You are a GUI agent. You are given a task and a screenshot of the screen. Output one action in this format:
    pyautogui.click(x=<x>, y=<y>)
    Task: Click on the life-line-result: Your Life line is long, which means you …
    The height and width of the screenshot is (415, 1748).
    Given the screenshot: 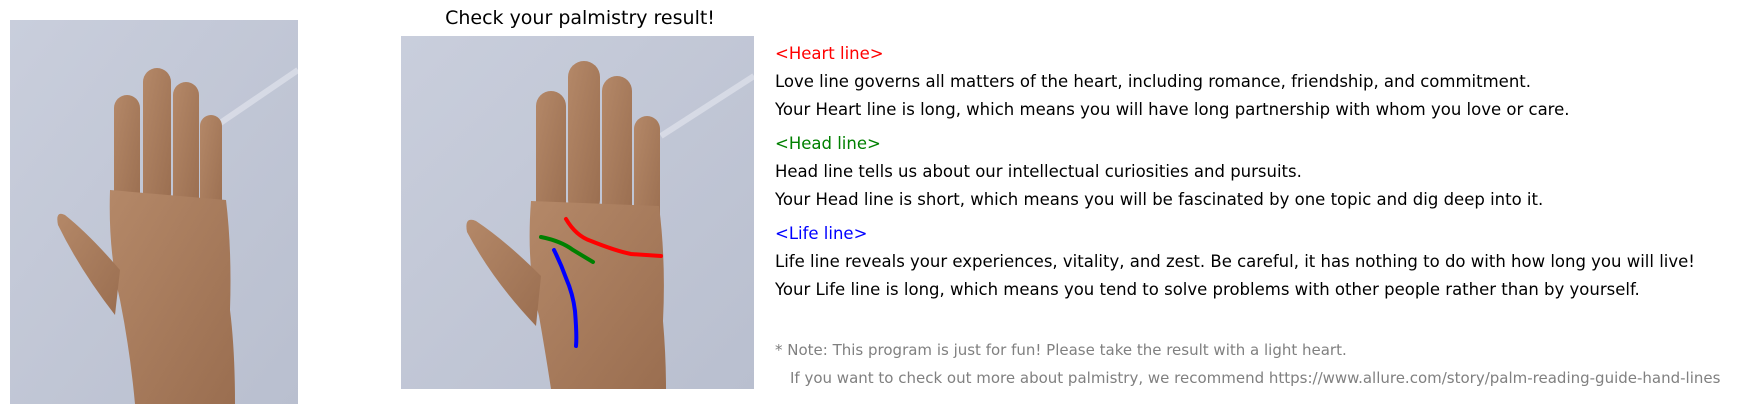 What is the action you would take?
    pyautogui.click(x=1207, y=289)
    